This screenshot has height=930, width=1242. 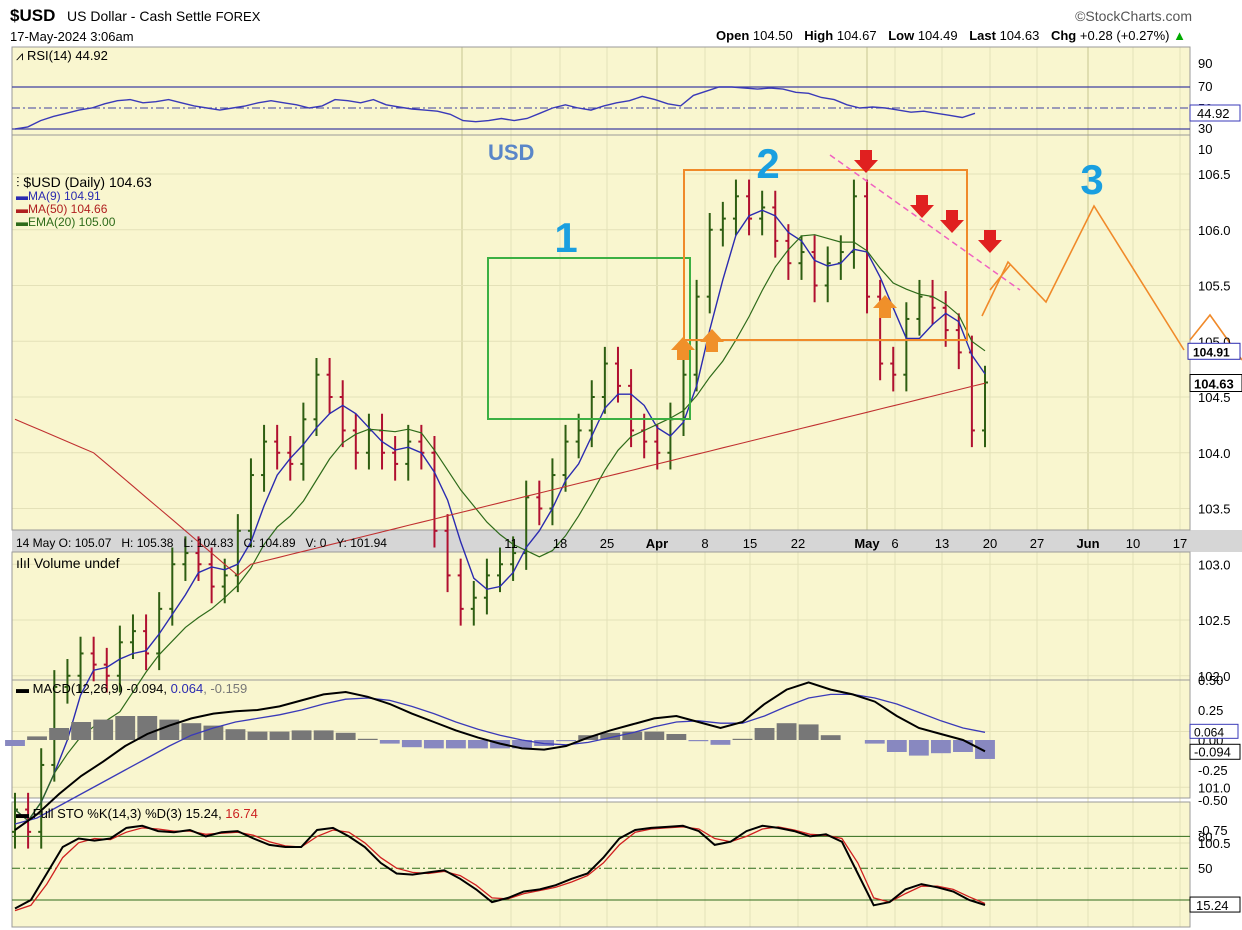 What do you see at coordinates (1214, 230) in the screenshot?
I see `price-tick-label: 106.0` at bounding box center [1214, 230].